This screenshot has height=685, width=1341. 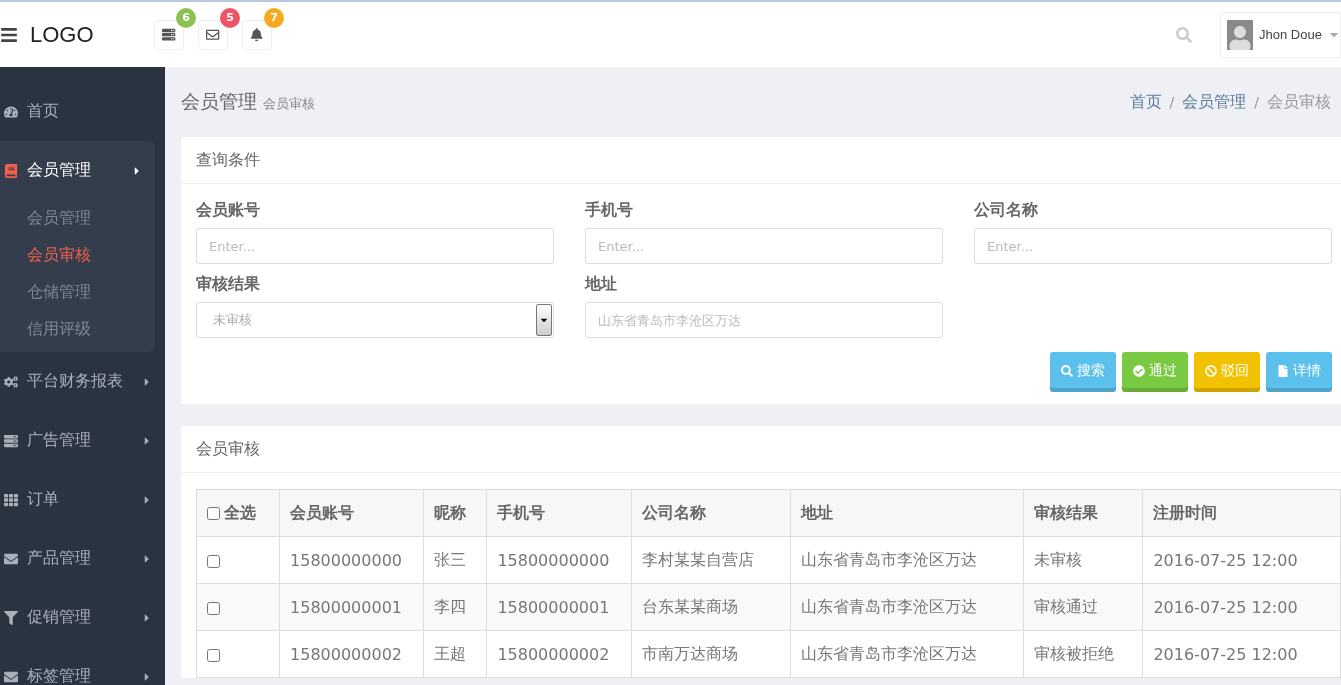 What do you see at coordinates (1299, 372) in the screenshot?
I see `action-button: 详情` at bounding box center [1299, 372].